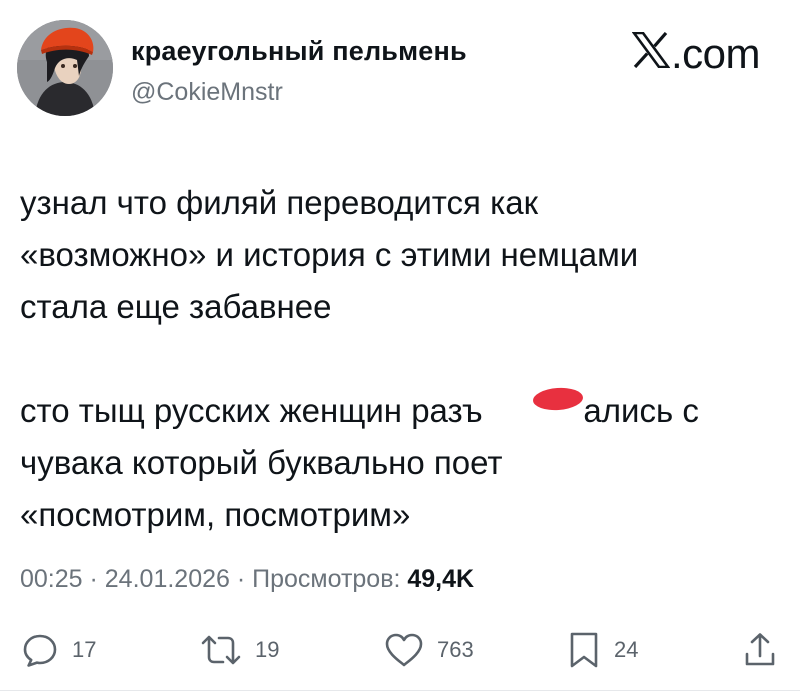  What do you see at coordinates (400, 690) in the screenshot?
I see `divider` at bounding box center [400, 690].